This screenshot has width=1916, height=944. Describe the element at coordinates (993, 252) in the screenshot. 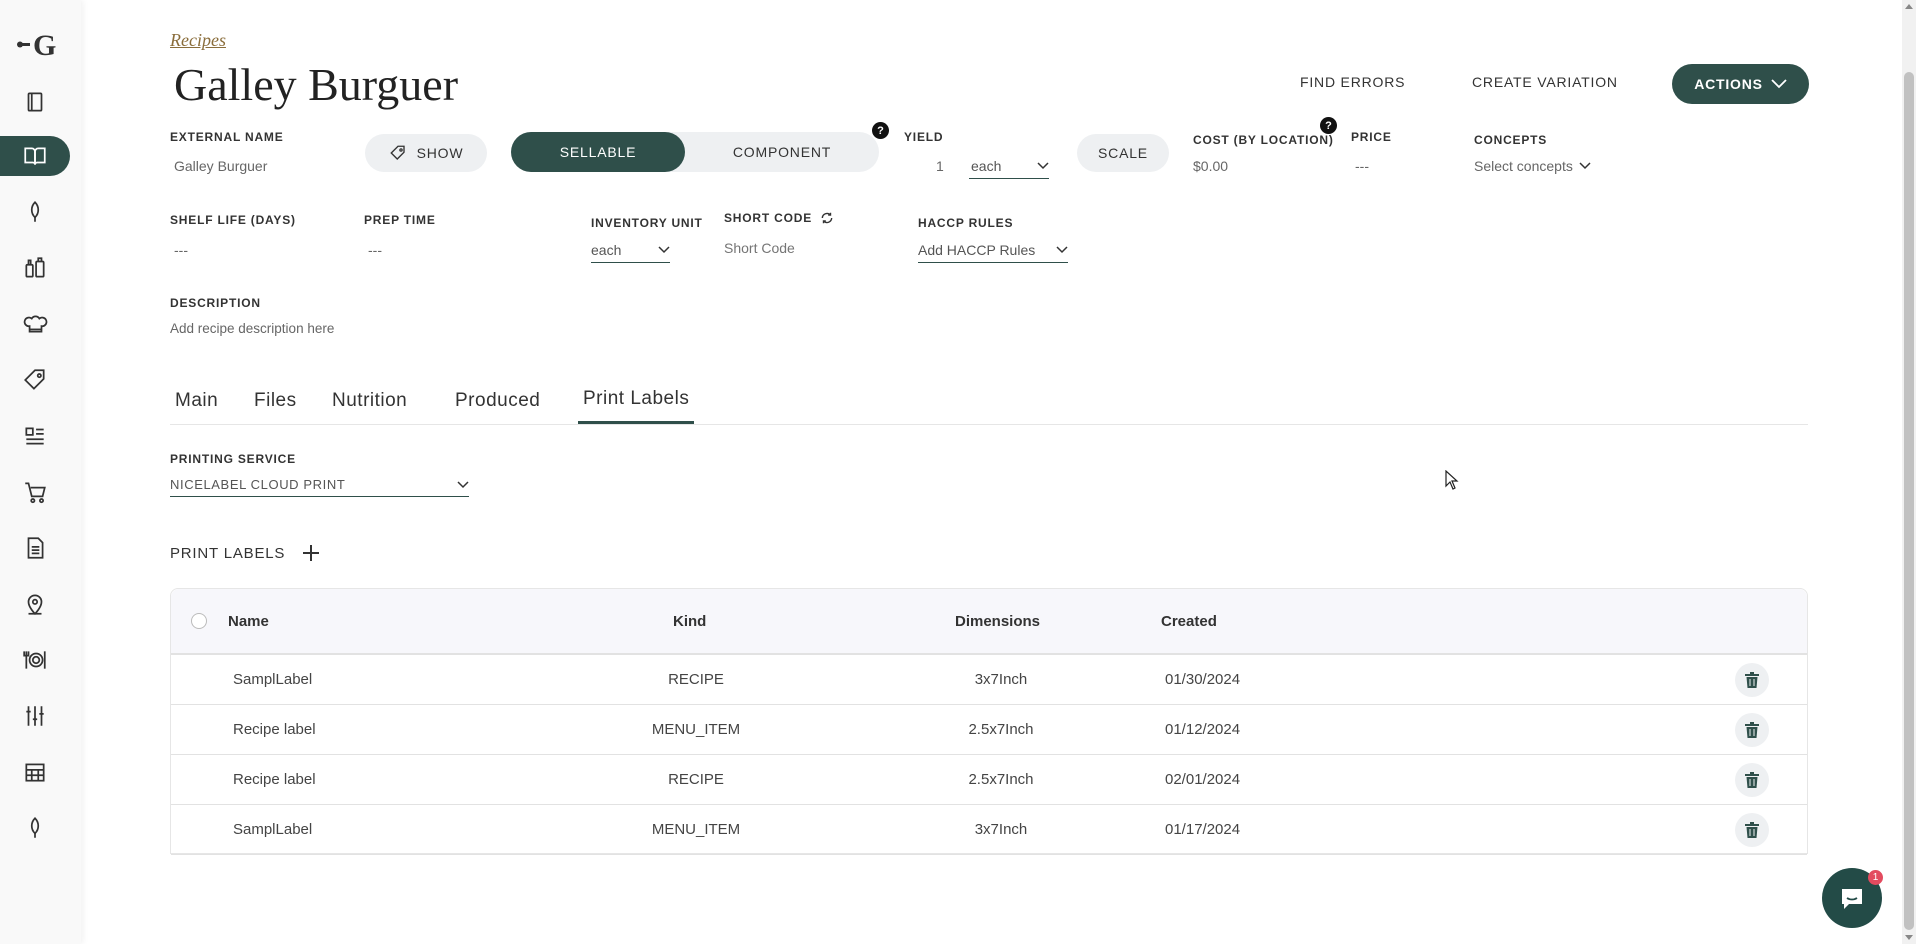

I see `haccp-rules-select: Add HACCP Rules` at that location.